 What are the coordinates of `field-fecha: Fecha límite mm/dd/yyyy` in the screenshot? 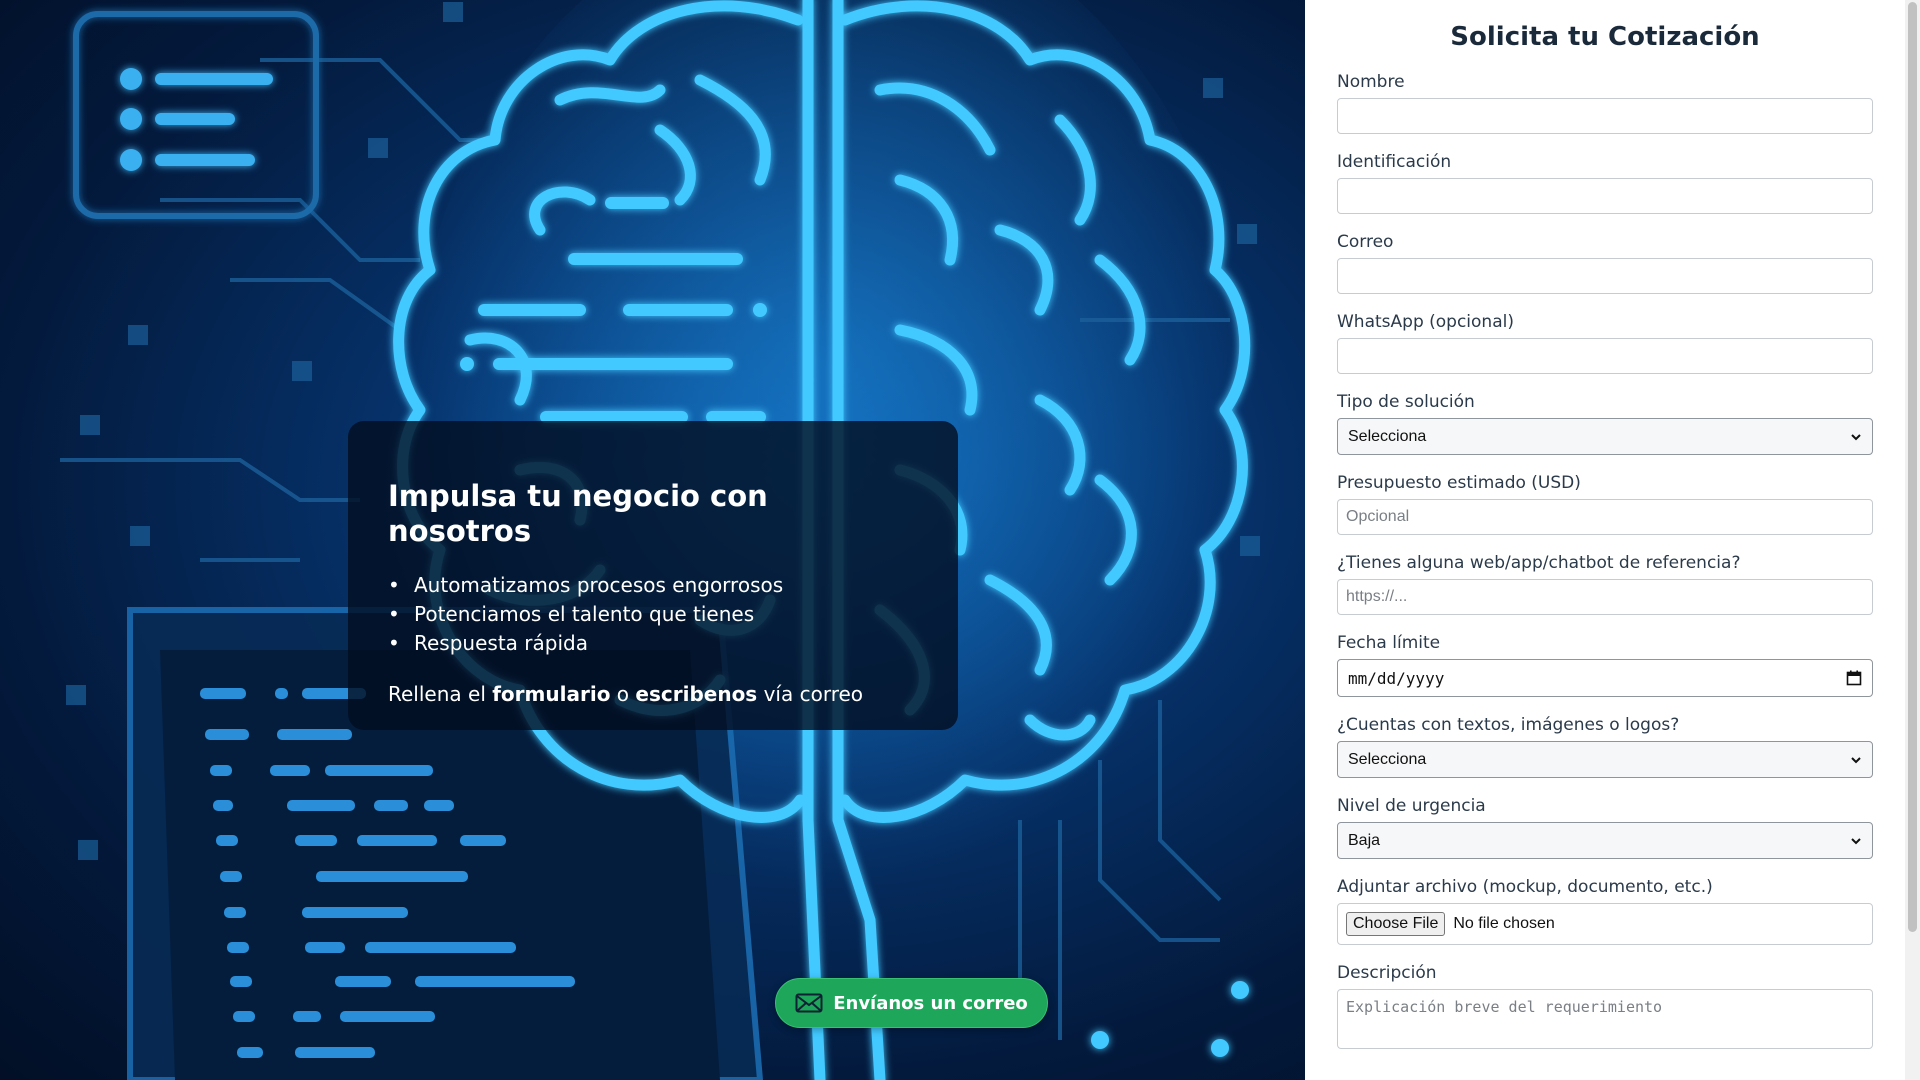 It's located at (1605, 665).